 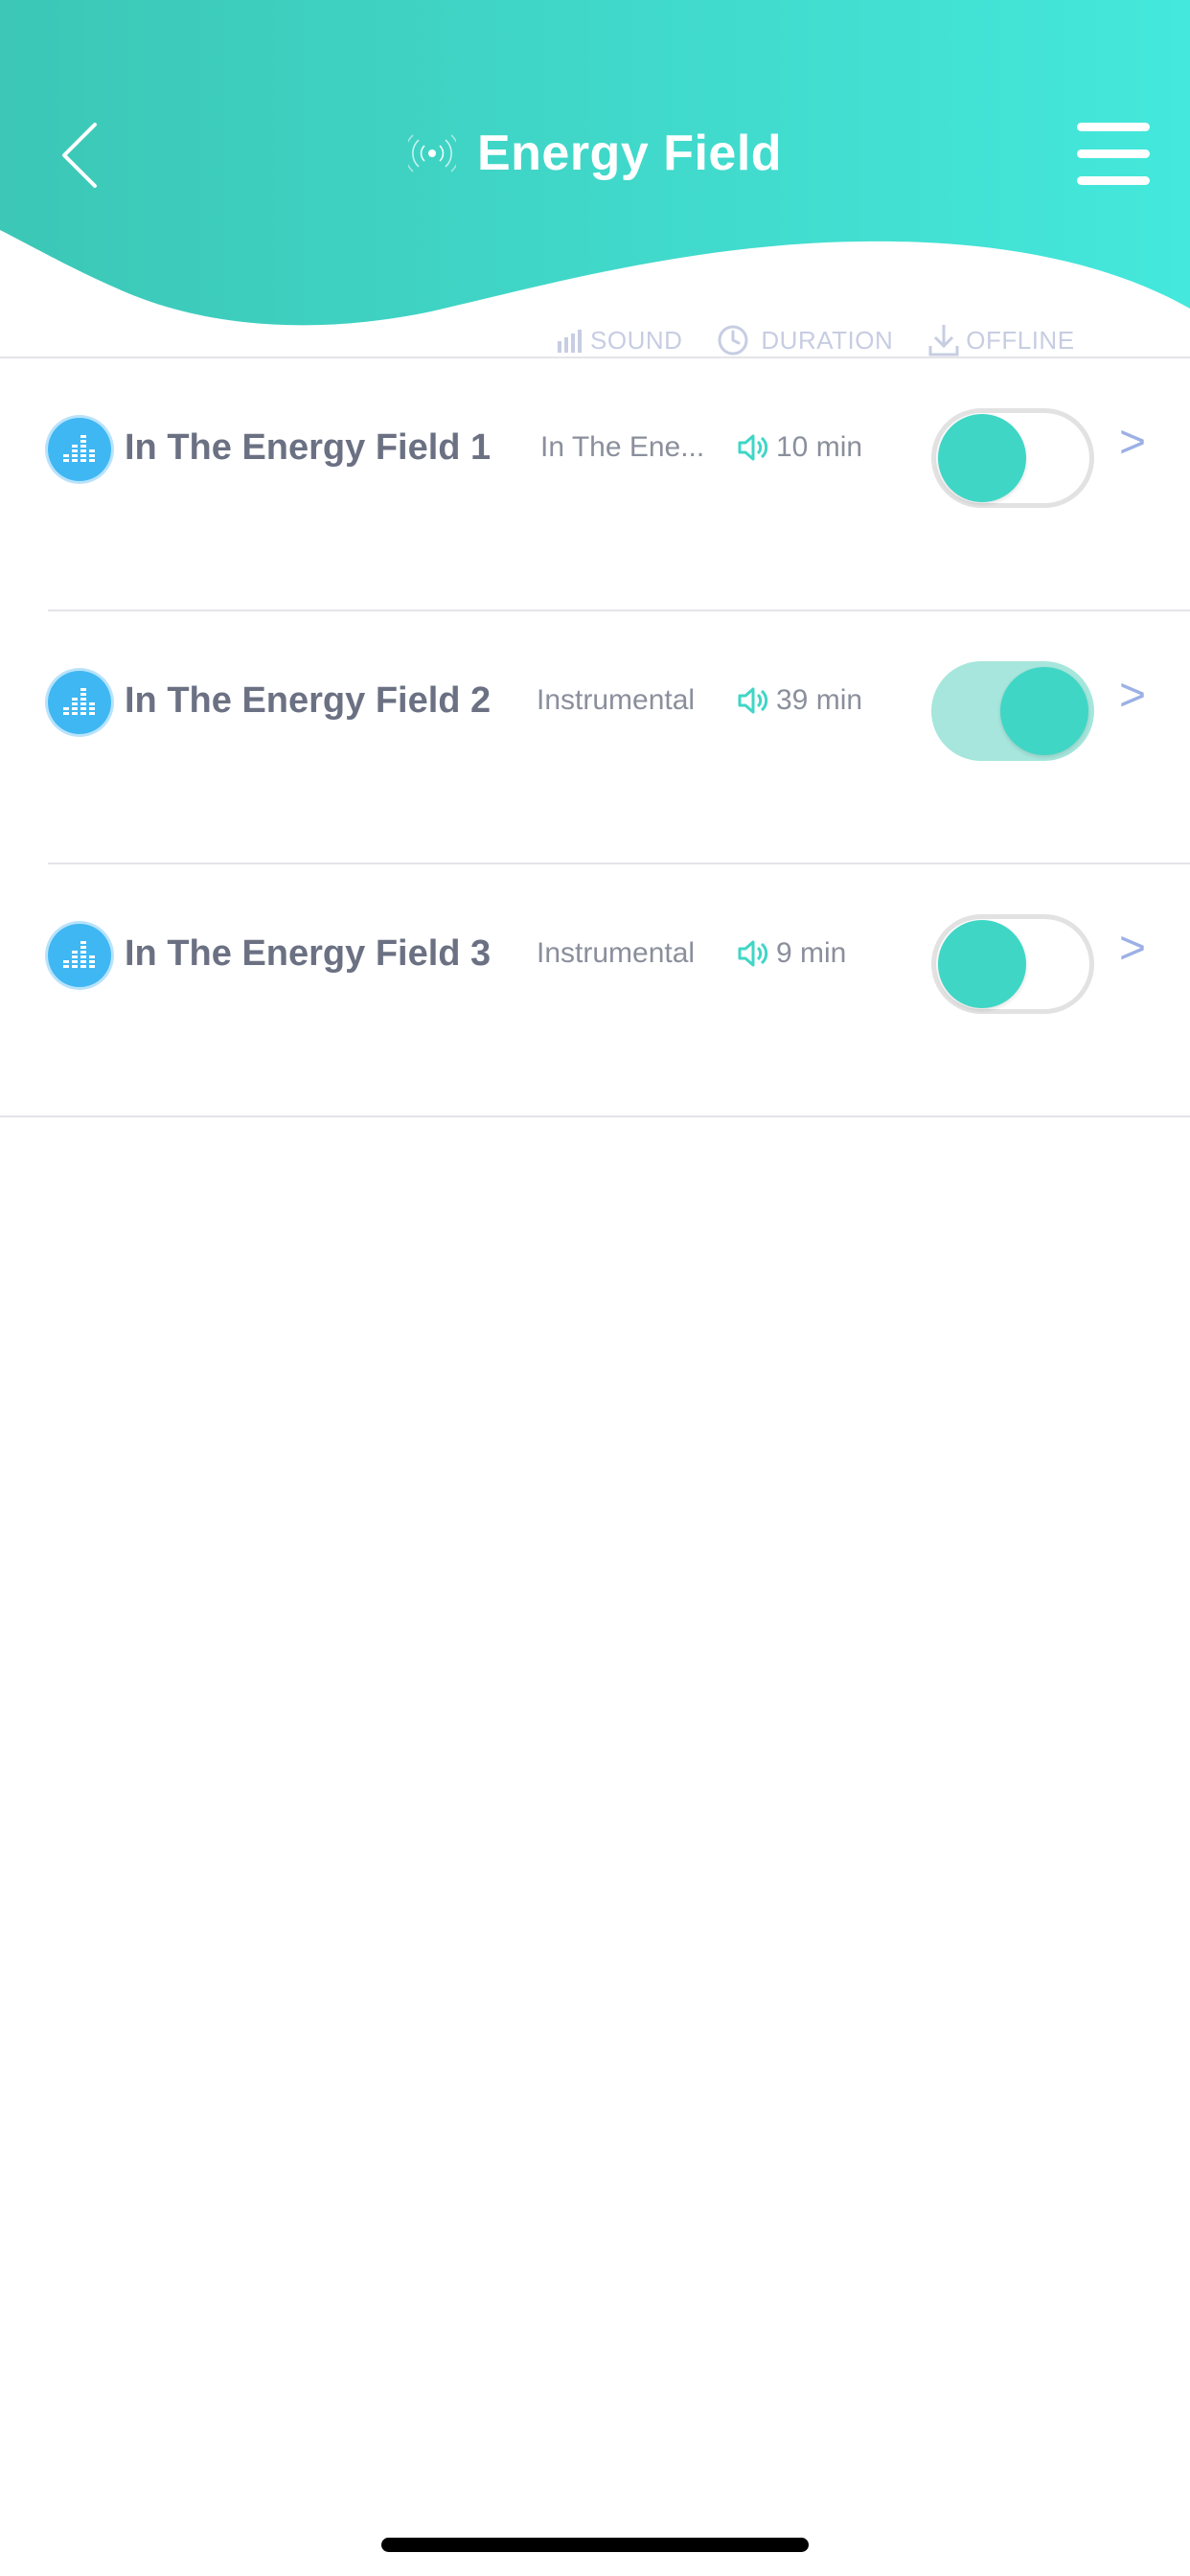 I want to click on hamburger-menu-icon, so click(x=1113, y=127).